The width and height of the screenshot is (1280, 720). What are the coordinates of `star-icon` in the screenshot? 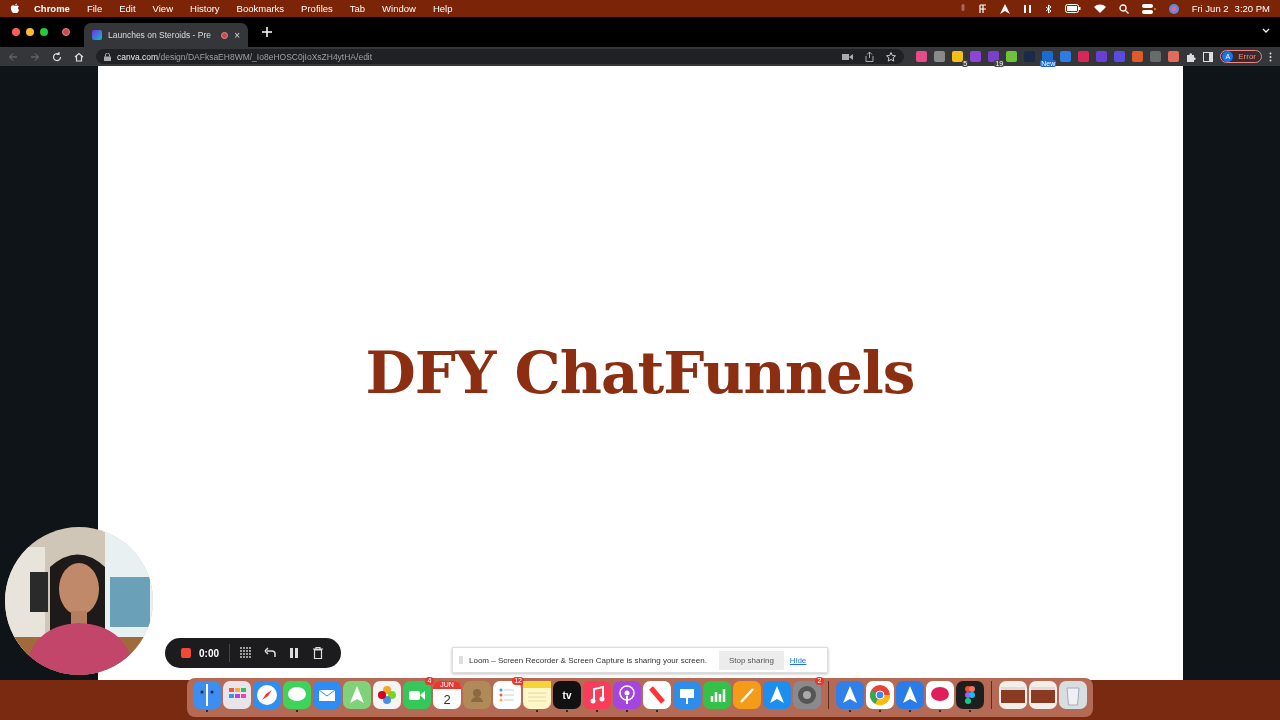 It's located at (891, 56).